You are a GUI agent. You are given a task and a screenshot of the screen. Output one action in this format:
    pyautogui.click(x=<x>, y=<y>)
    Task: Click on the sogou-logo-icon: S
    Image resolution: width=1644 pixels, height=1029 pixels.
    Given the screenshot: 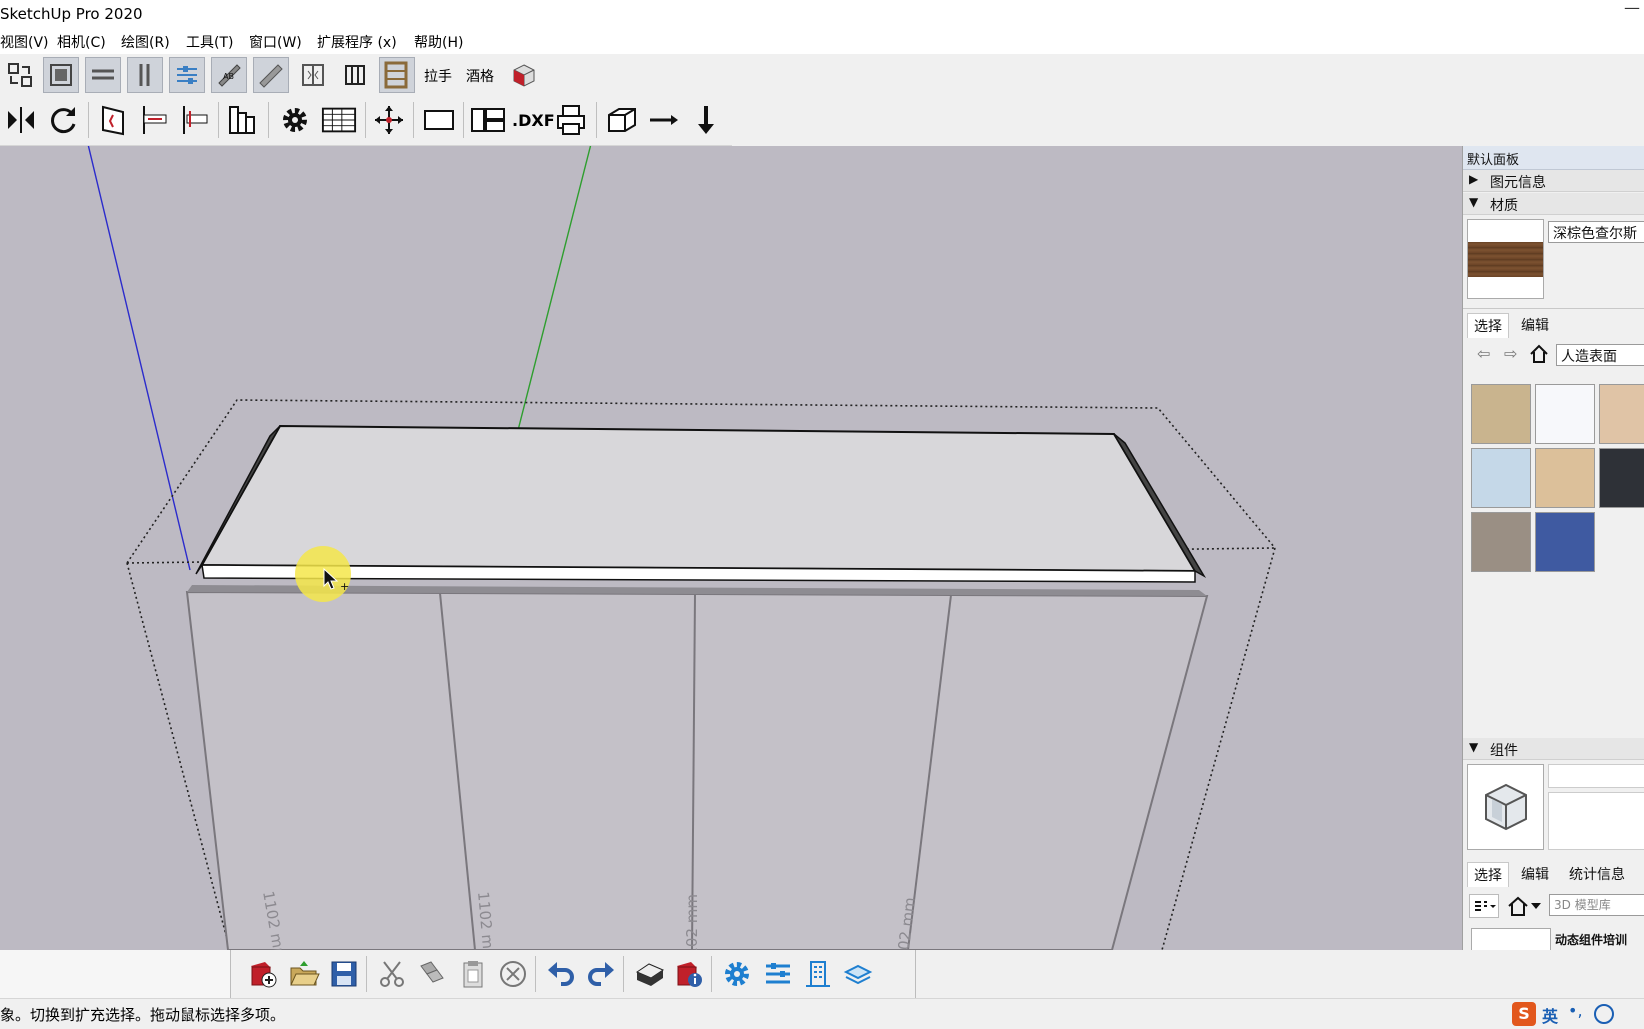 What is the action you would take?
    pyautogui.click(x=1524, y=1014)
    